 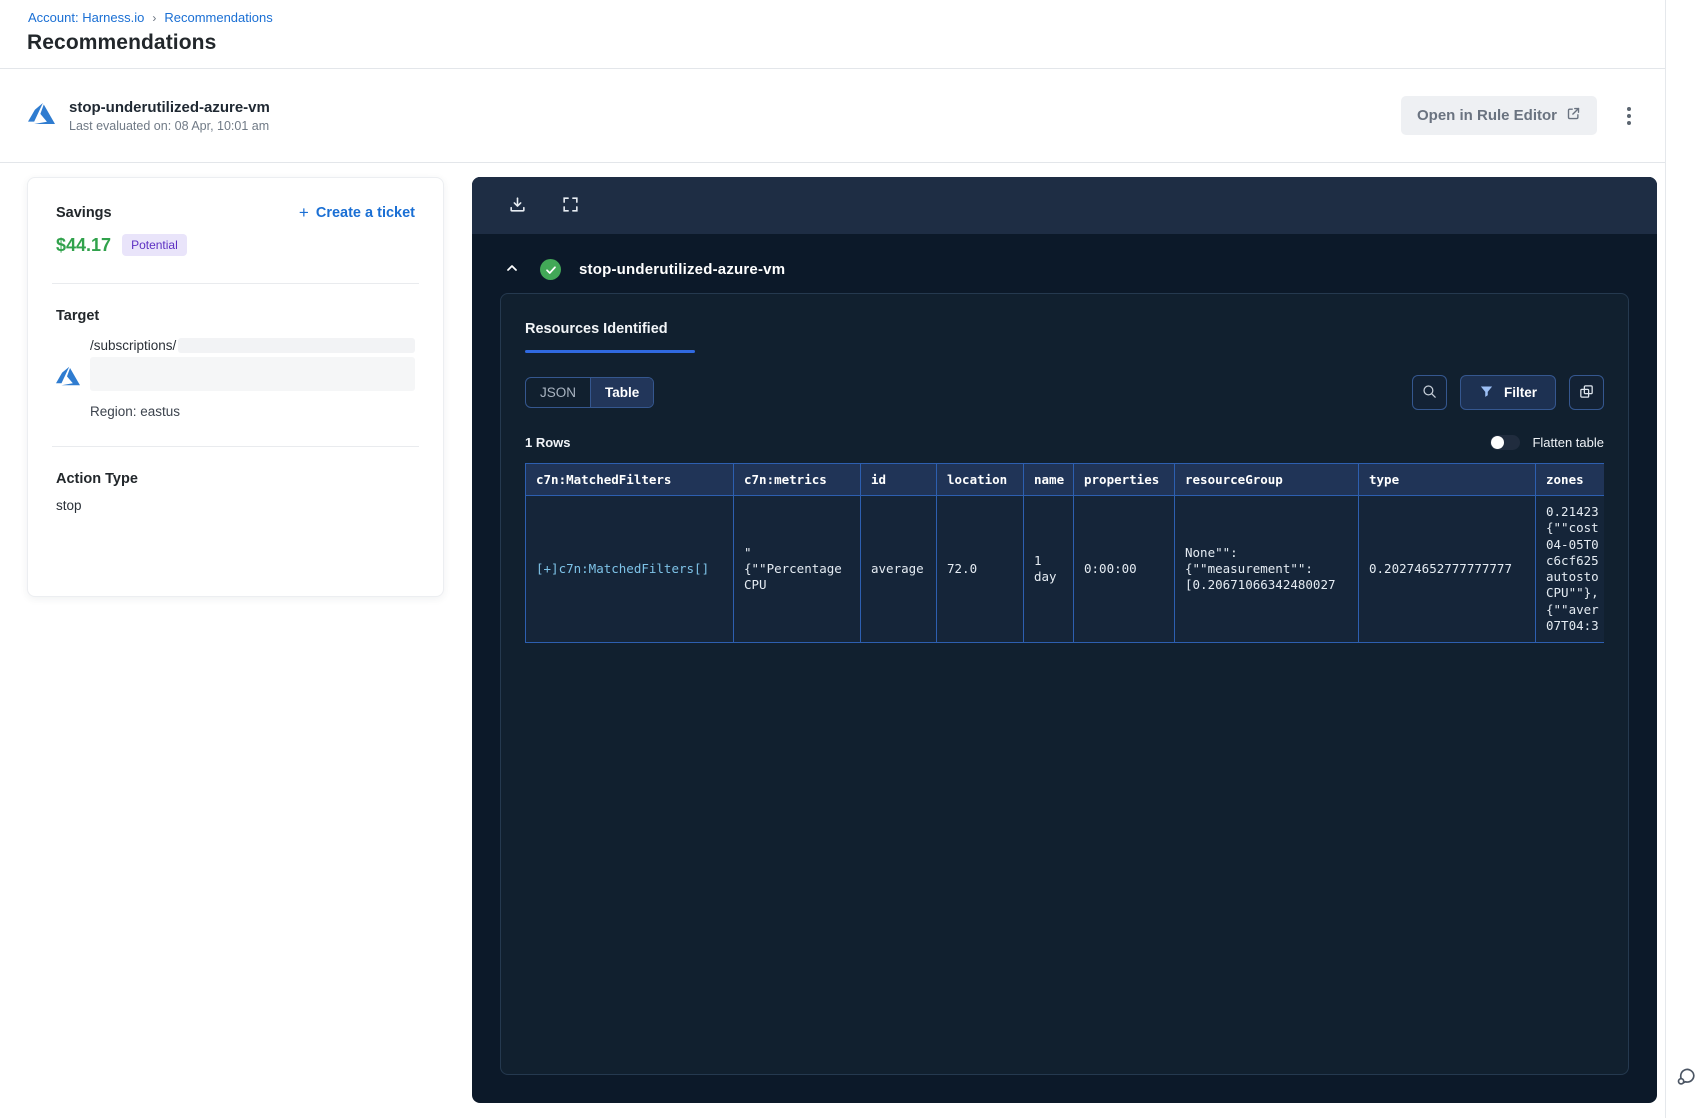 What do you see at coordinates (1486, 393) in the screenshot?
I see `filter-icon` at bounding box center [1486, 393].